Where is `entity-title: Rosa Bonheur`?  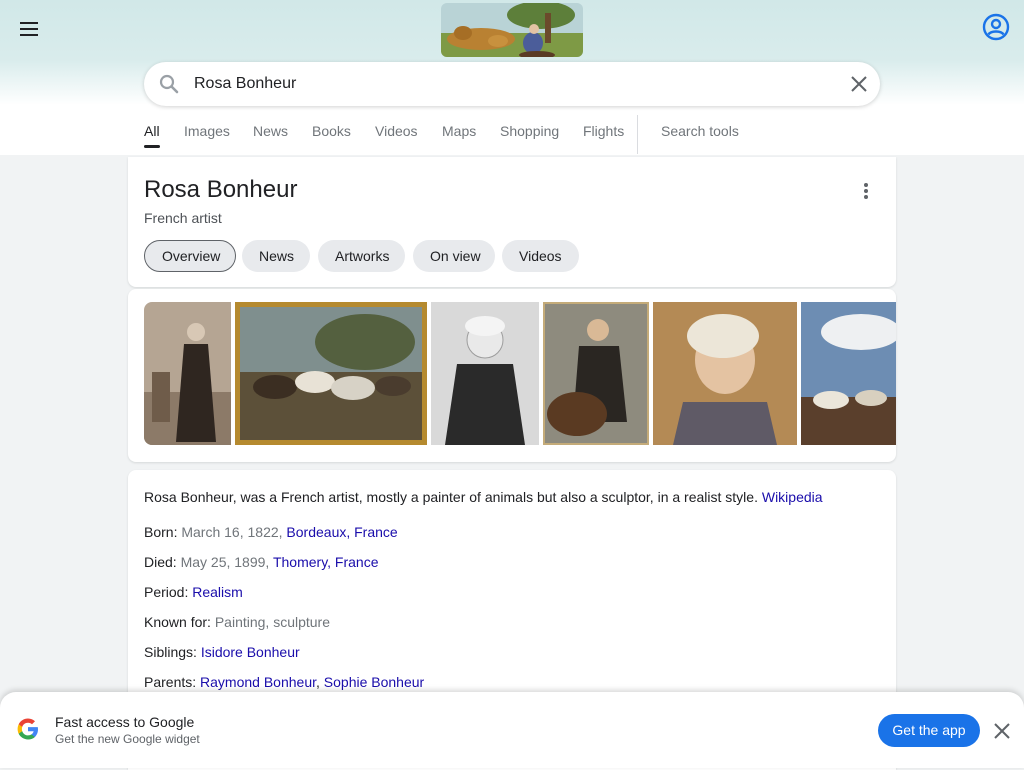 entity-title: Rosa Bonheur is located at coordinates (221, 189).